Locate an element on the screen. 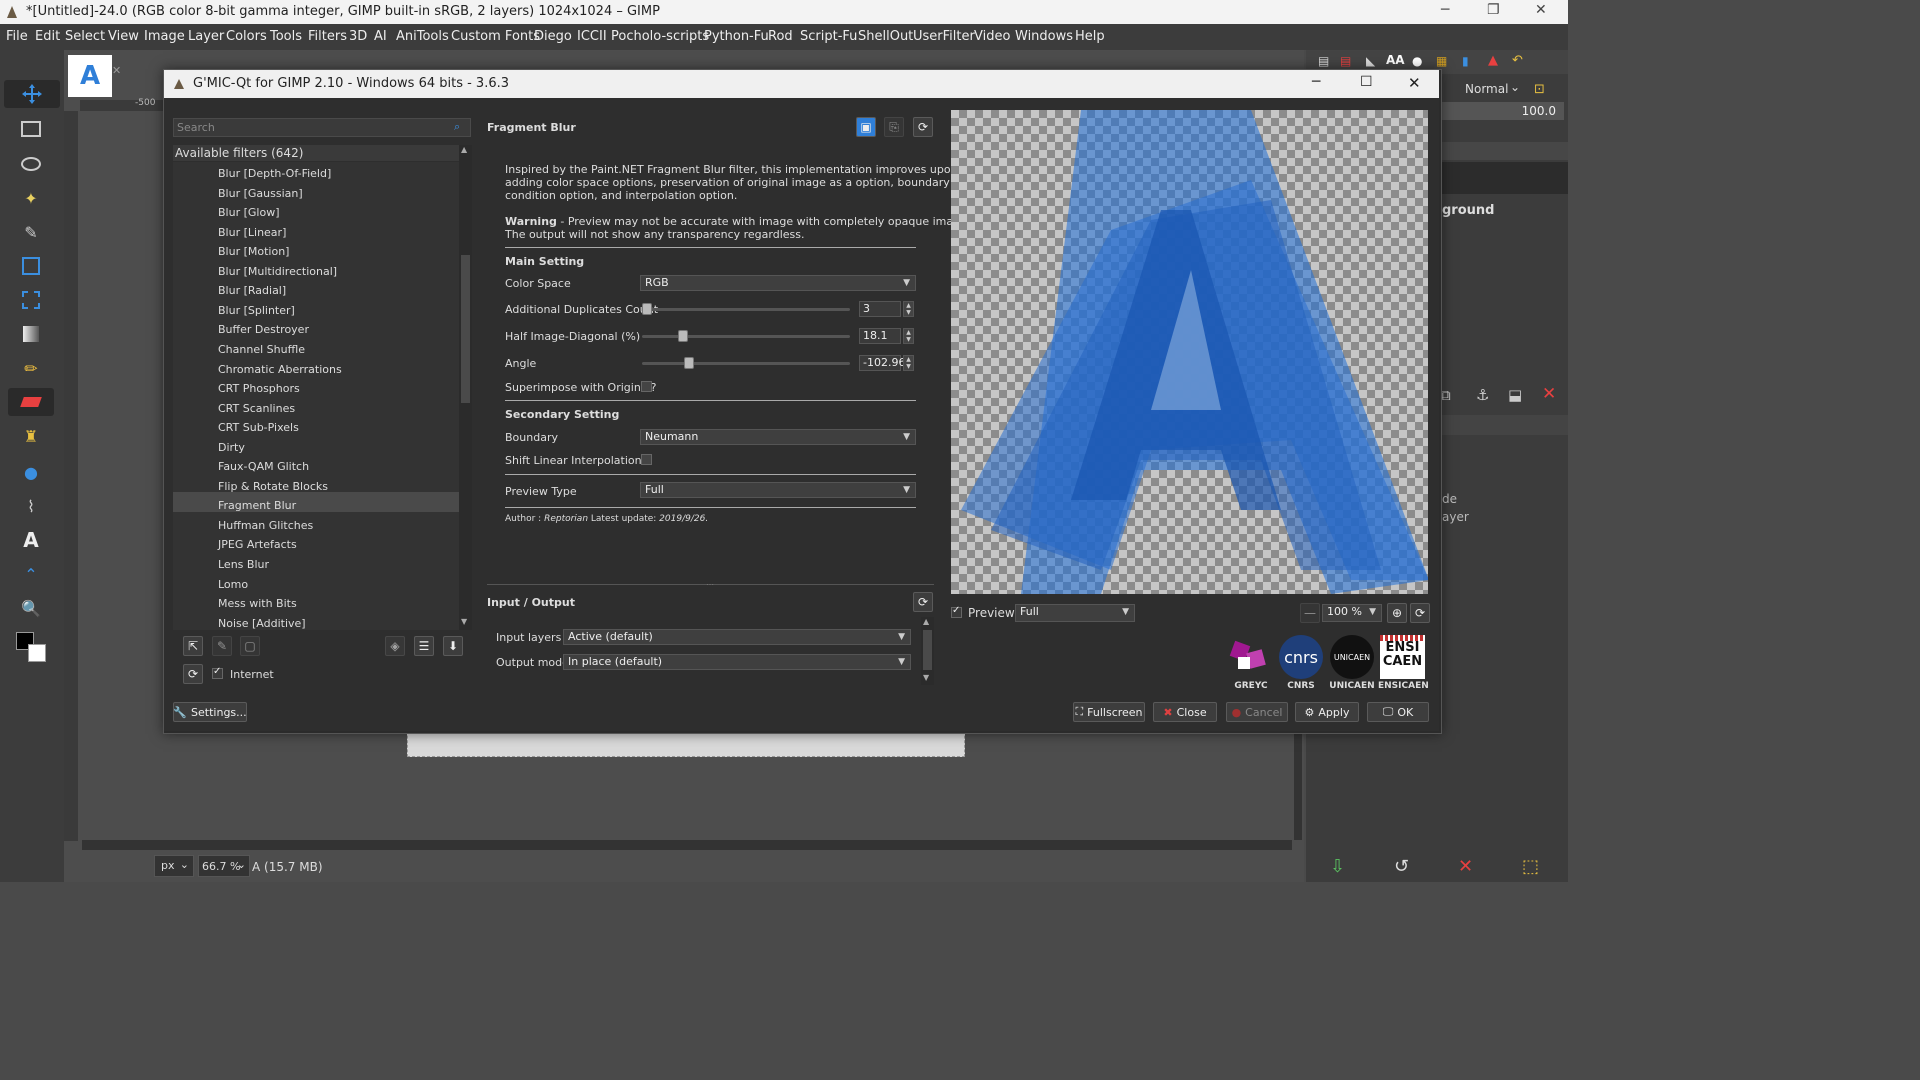  anchor-layer-icon: ⚓ is located at coordinates (1482, 395).